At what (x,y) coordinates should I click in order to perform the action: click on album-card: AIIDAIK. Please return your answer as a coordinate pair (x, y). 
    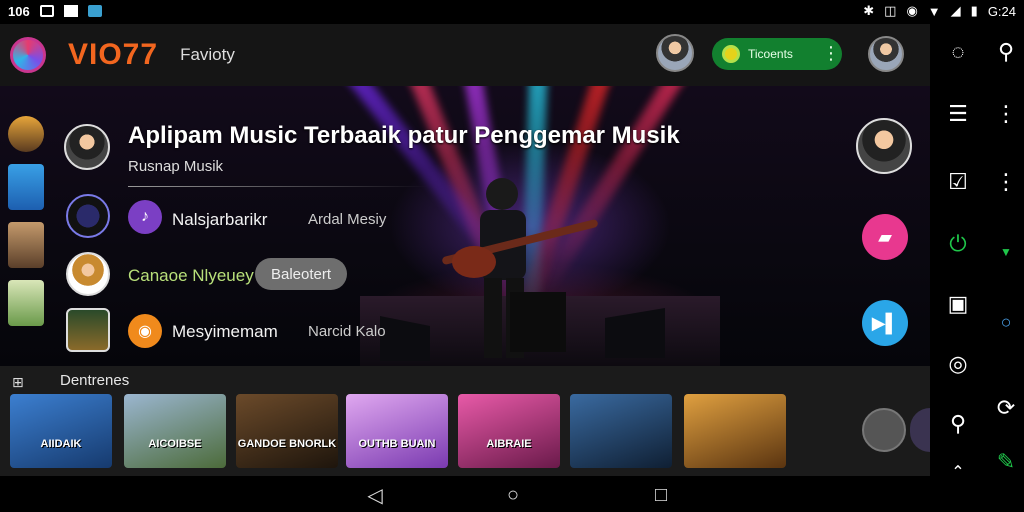
    Looking at the image, I should click on (61, 431).